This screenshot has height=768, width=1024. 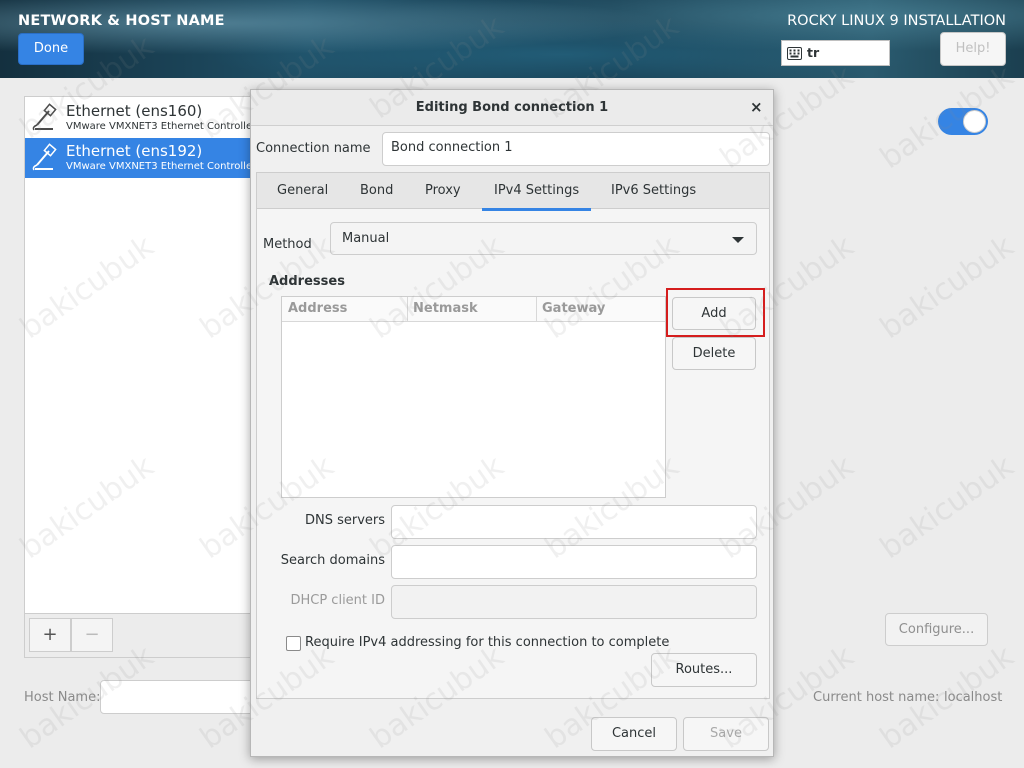 What do you see at coordinates (121, 21) in the screenshot?
I see `page-title: NETWORK & HOST NAME` at bounding box center [121, 21].